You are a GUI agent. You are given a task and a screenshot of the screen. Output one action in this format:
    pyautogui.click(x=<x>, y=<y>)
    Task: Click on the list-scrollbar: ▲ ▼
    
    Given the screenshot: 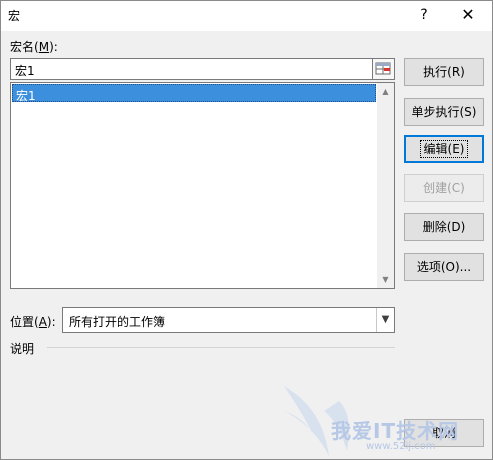 What is the action you would take?
    pyautogui.click(x=385, y=185)
    